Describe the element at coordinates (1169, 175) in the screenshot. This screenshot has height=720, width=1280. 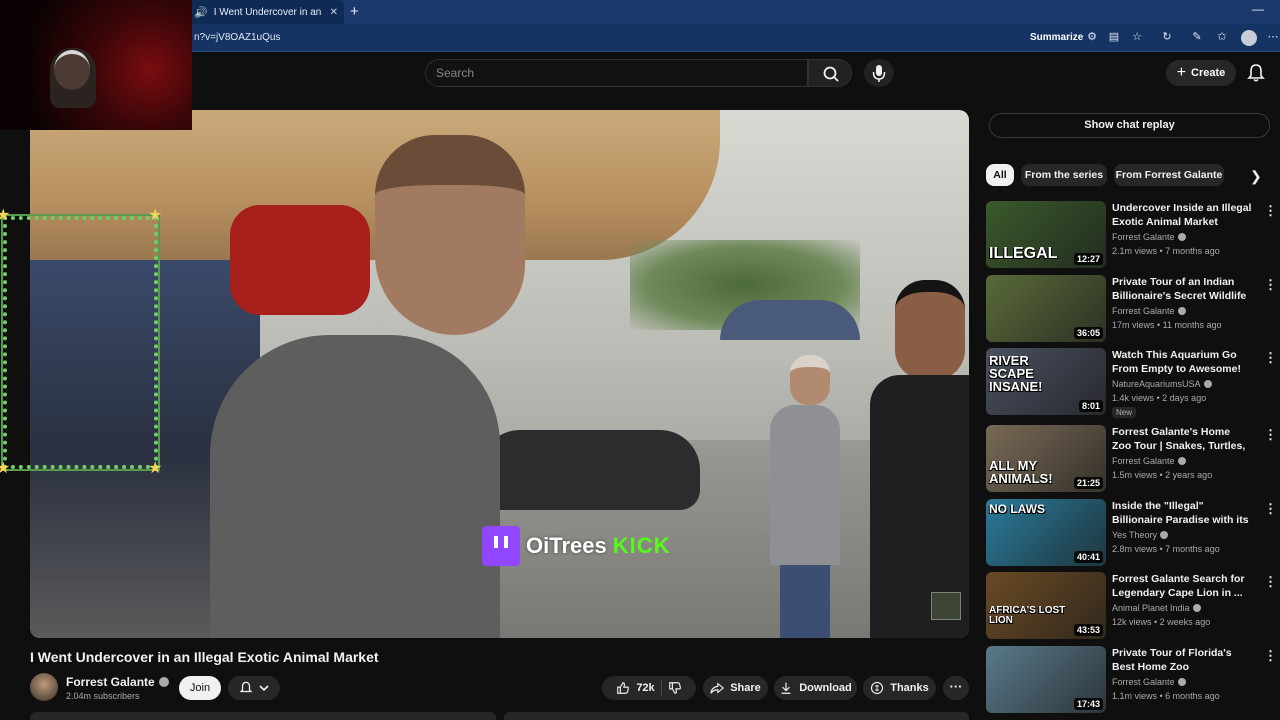
I see `chip-from-forrest-galante: From Forrest Galante` at that location.